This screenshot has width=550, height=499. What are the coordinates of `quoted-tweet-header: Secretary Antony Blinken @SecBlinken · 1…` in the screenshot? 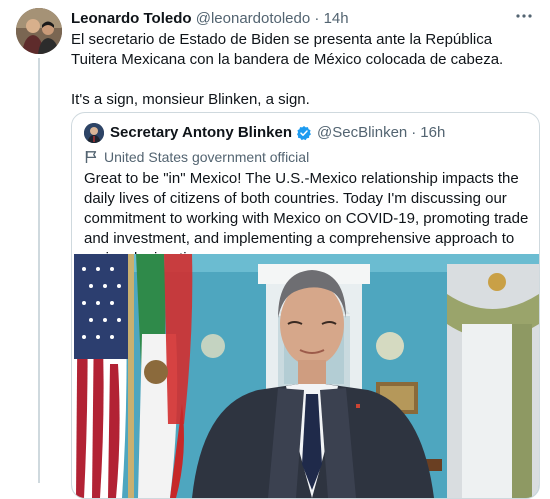 It's located at (277, 133).